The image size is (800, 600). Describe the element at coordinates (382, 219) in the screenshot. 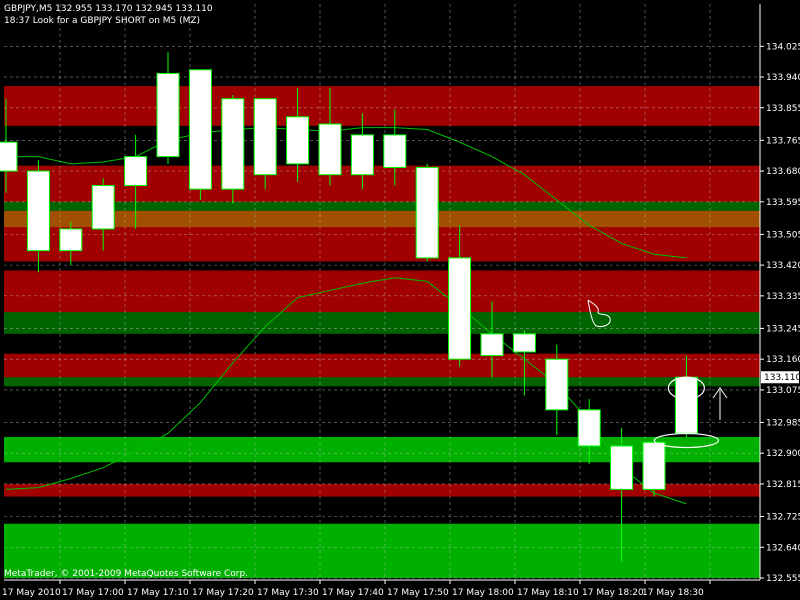

I see `price-zone-orange` at that location.